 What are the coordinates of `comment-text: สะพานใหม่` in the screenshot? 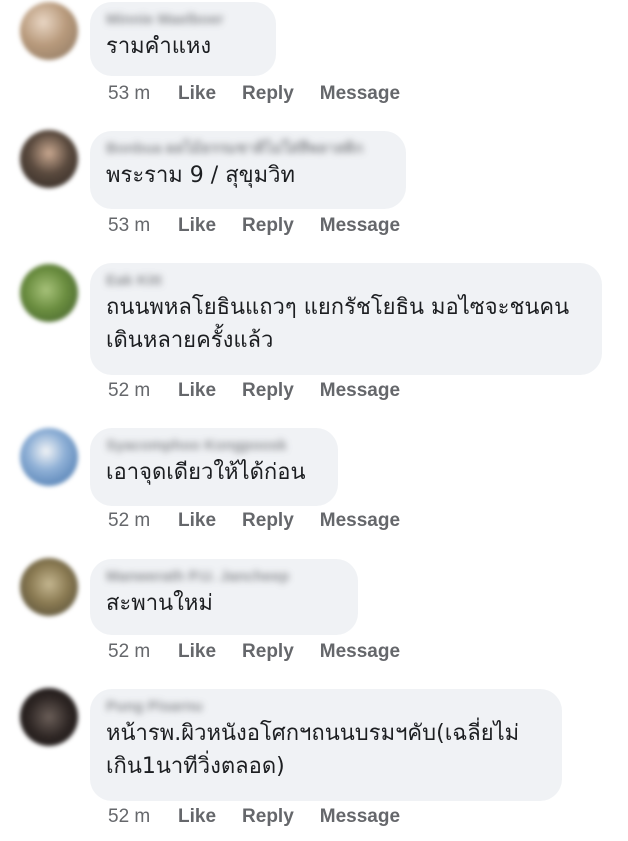 It's located at (159, 603).